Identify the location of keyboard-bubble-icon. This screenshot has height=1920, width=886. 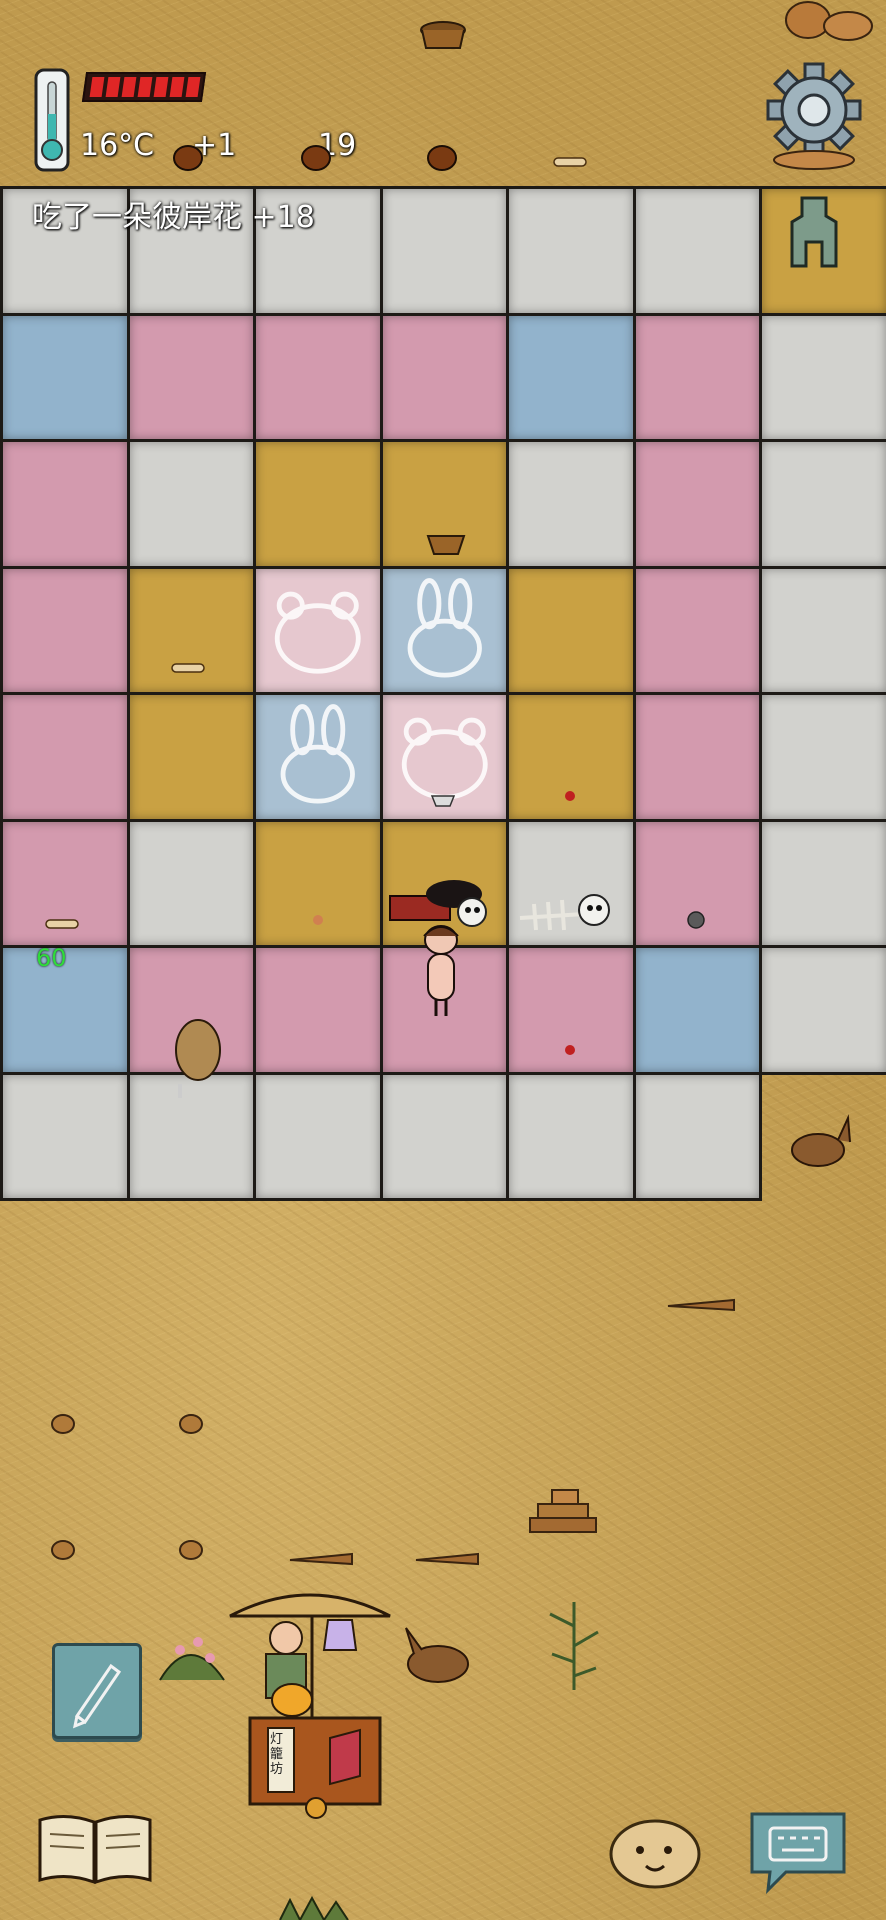
(798, 1850).